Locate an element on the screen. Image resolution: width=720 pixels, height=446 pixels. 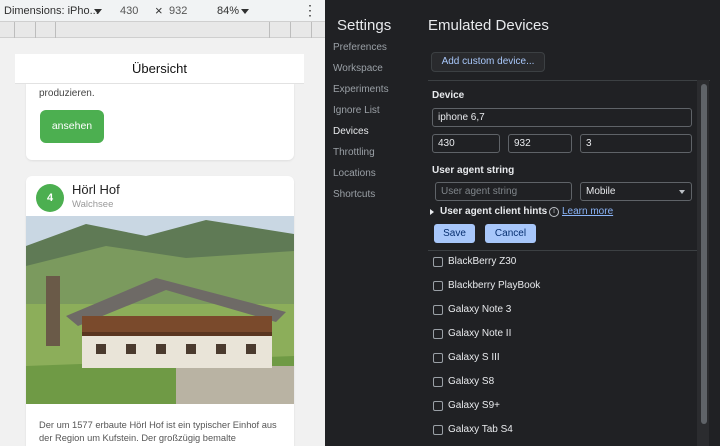
more-options-icon: ⋮ is located at coordinates (310, 10).